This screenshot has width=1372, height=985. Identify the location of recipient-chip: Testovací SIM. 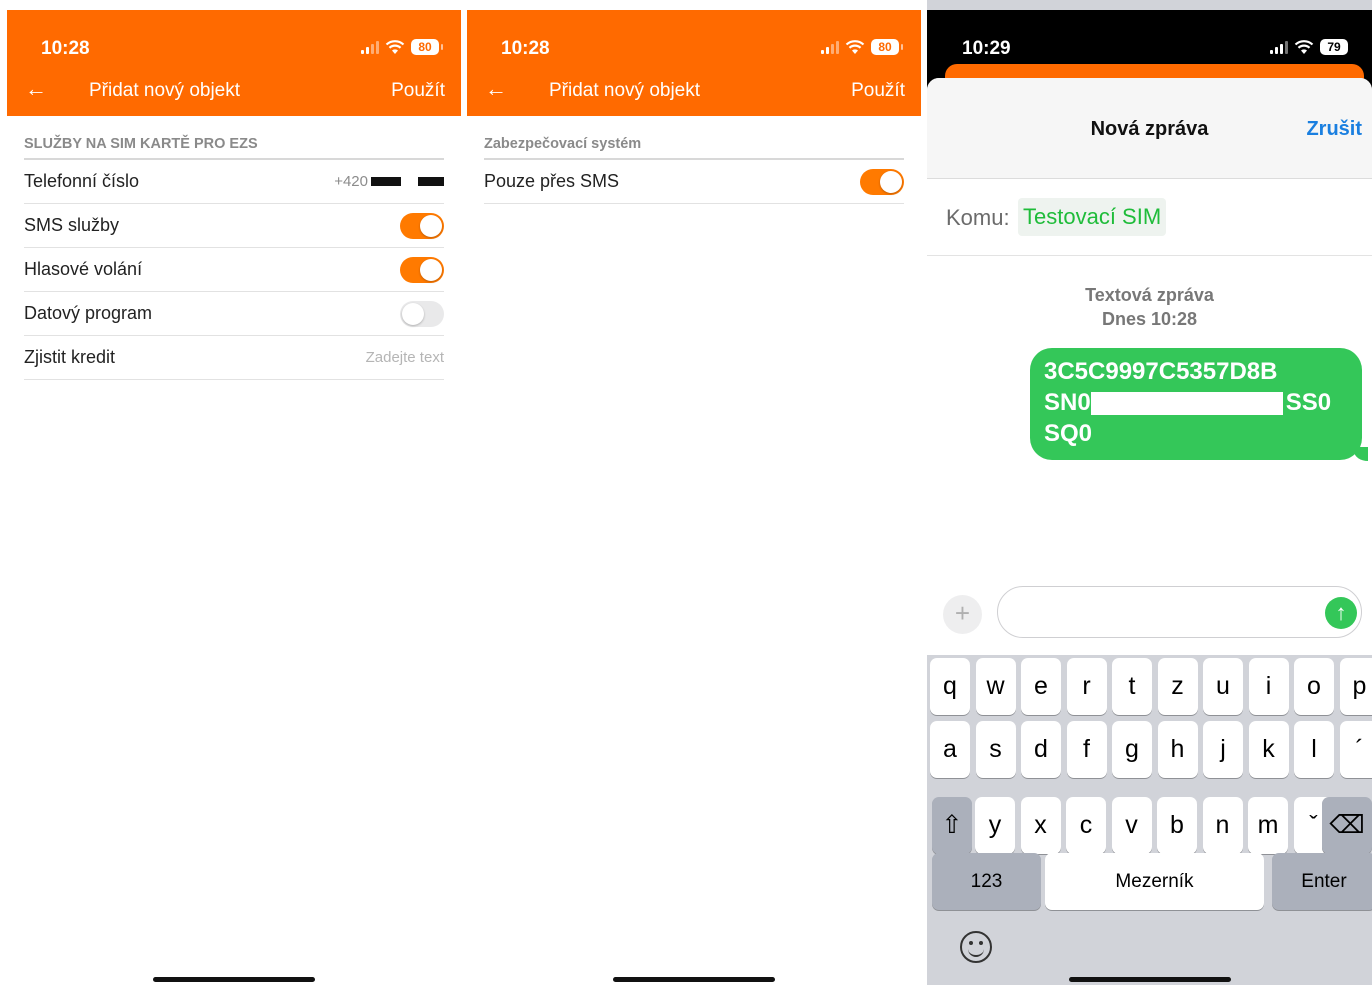
(1092, 217).